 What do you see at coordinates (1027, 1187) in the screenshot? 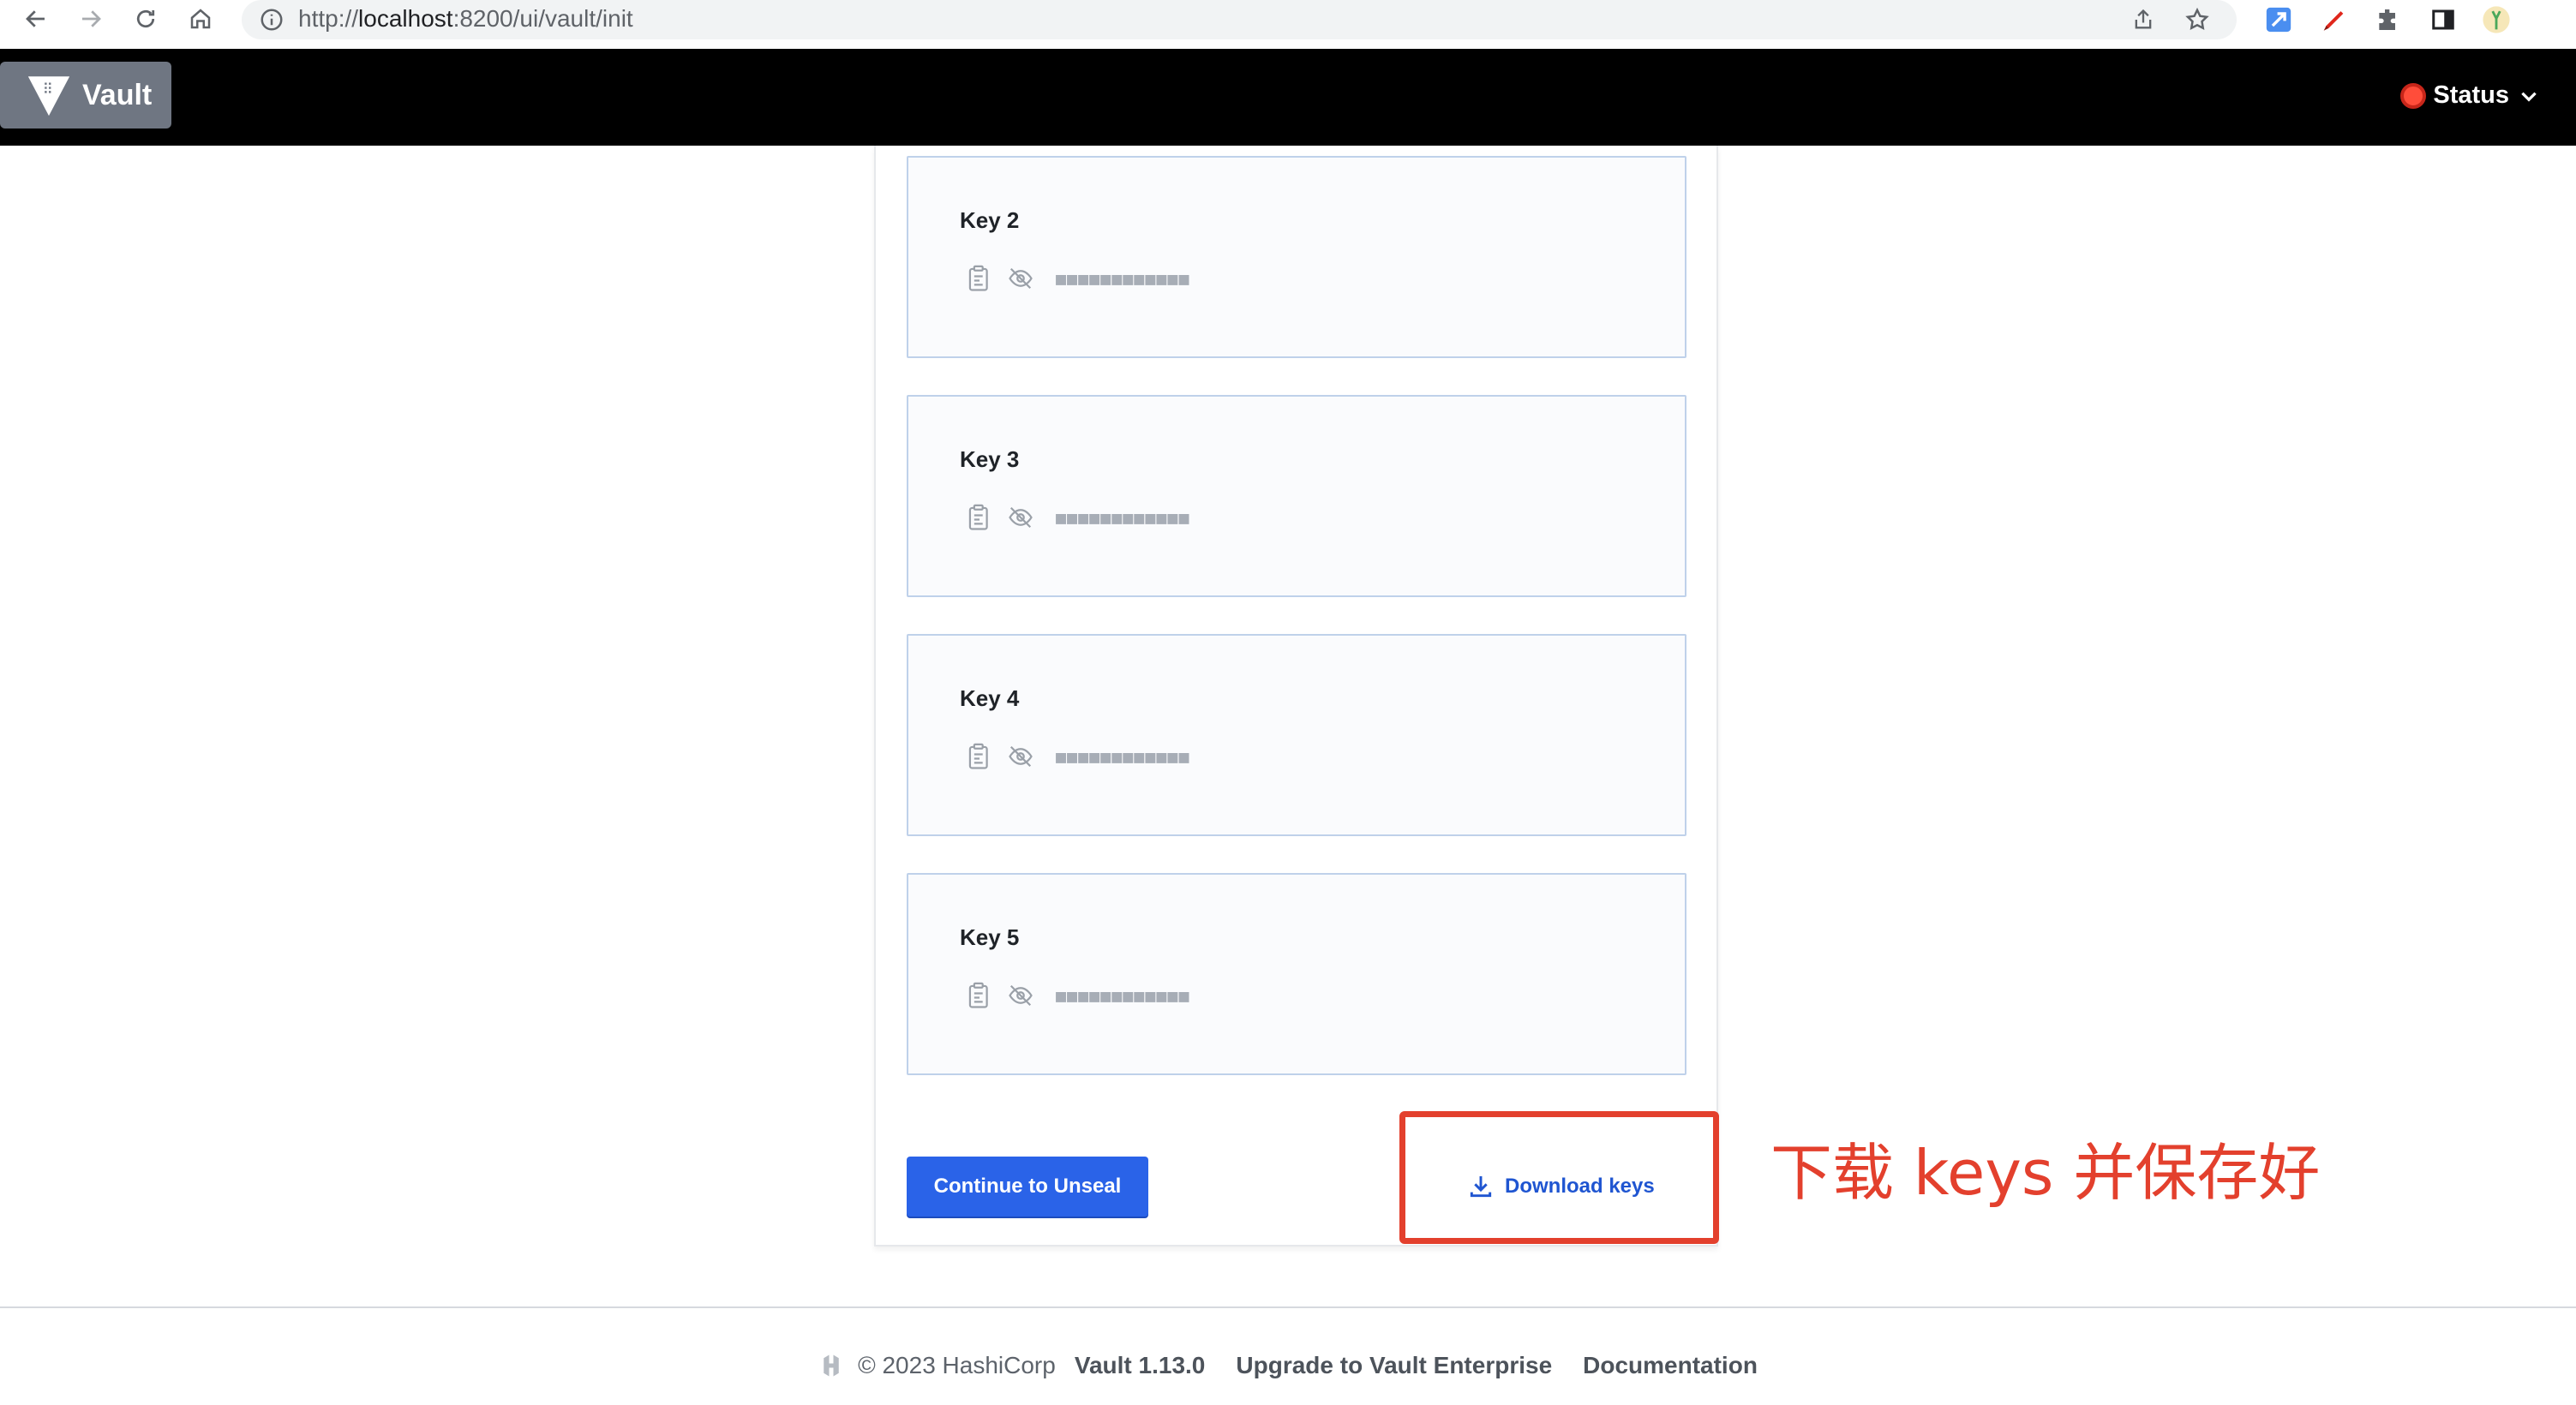
I see `continue-to-unseal-button: Continue to Unseal` at bounding box center [1027, 1187].